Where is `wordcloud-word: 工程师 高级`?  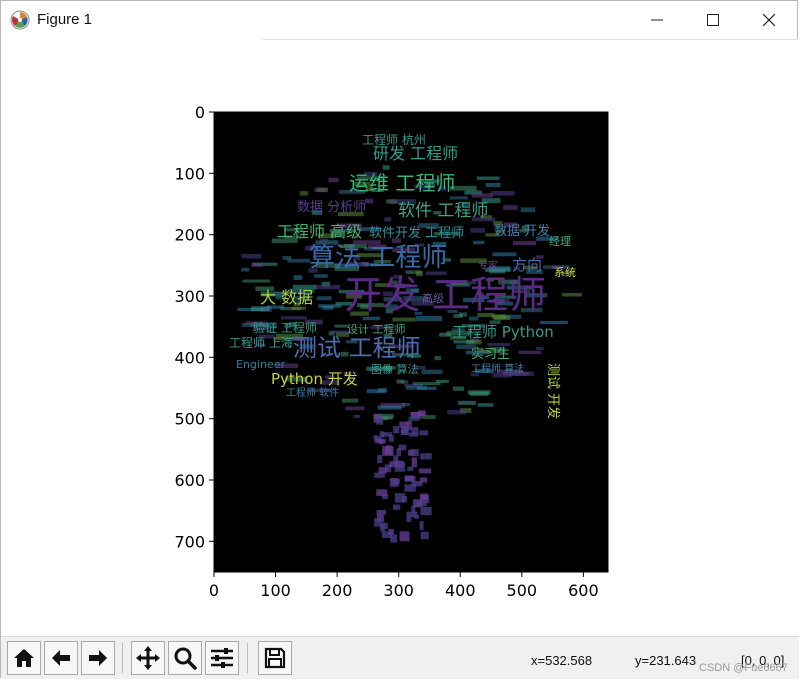
wordcloud-word: 工程师 高级 is located at coordinates (319, 231).